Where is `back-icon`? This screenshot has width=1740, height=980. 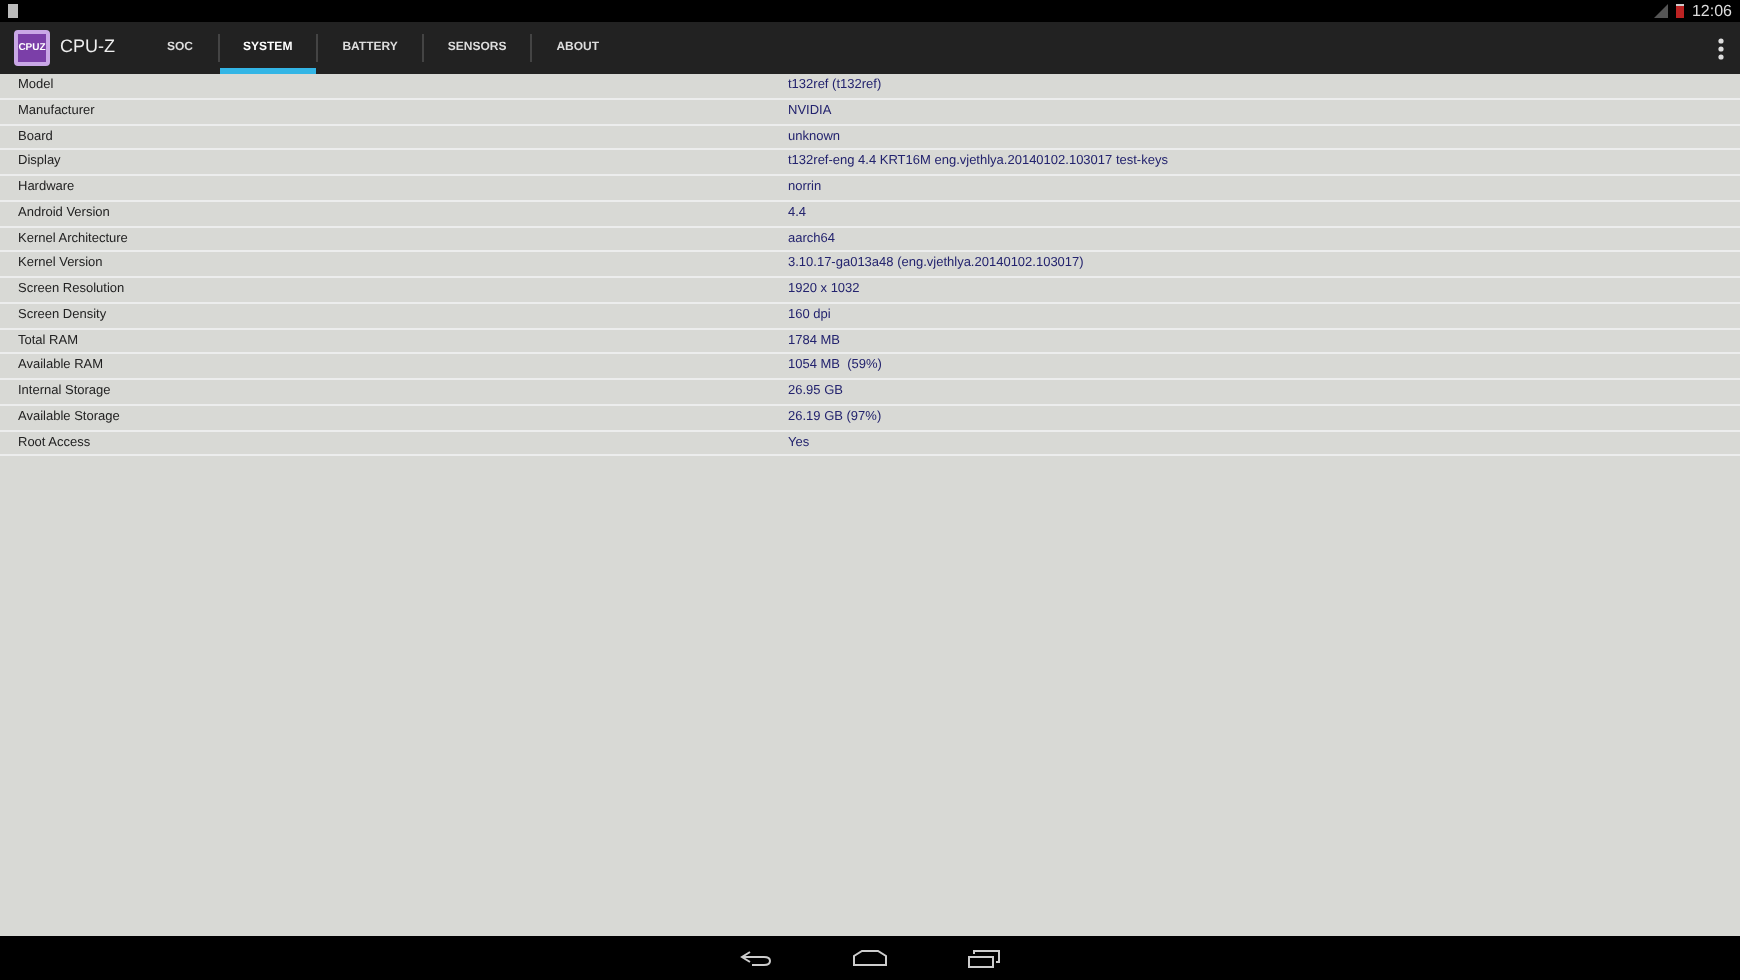 back-icon is located at coordinates (756, 958).